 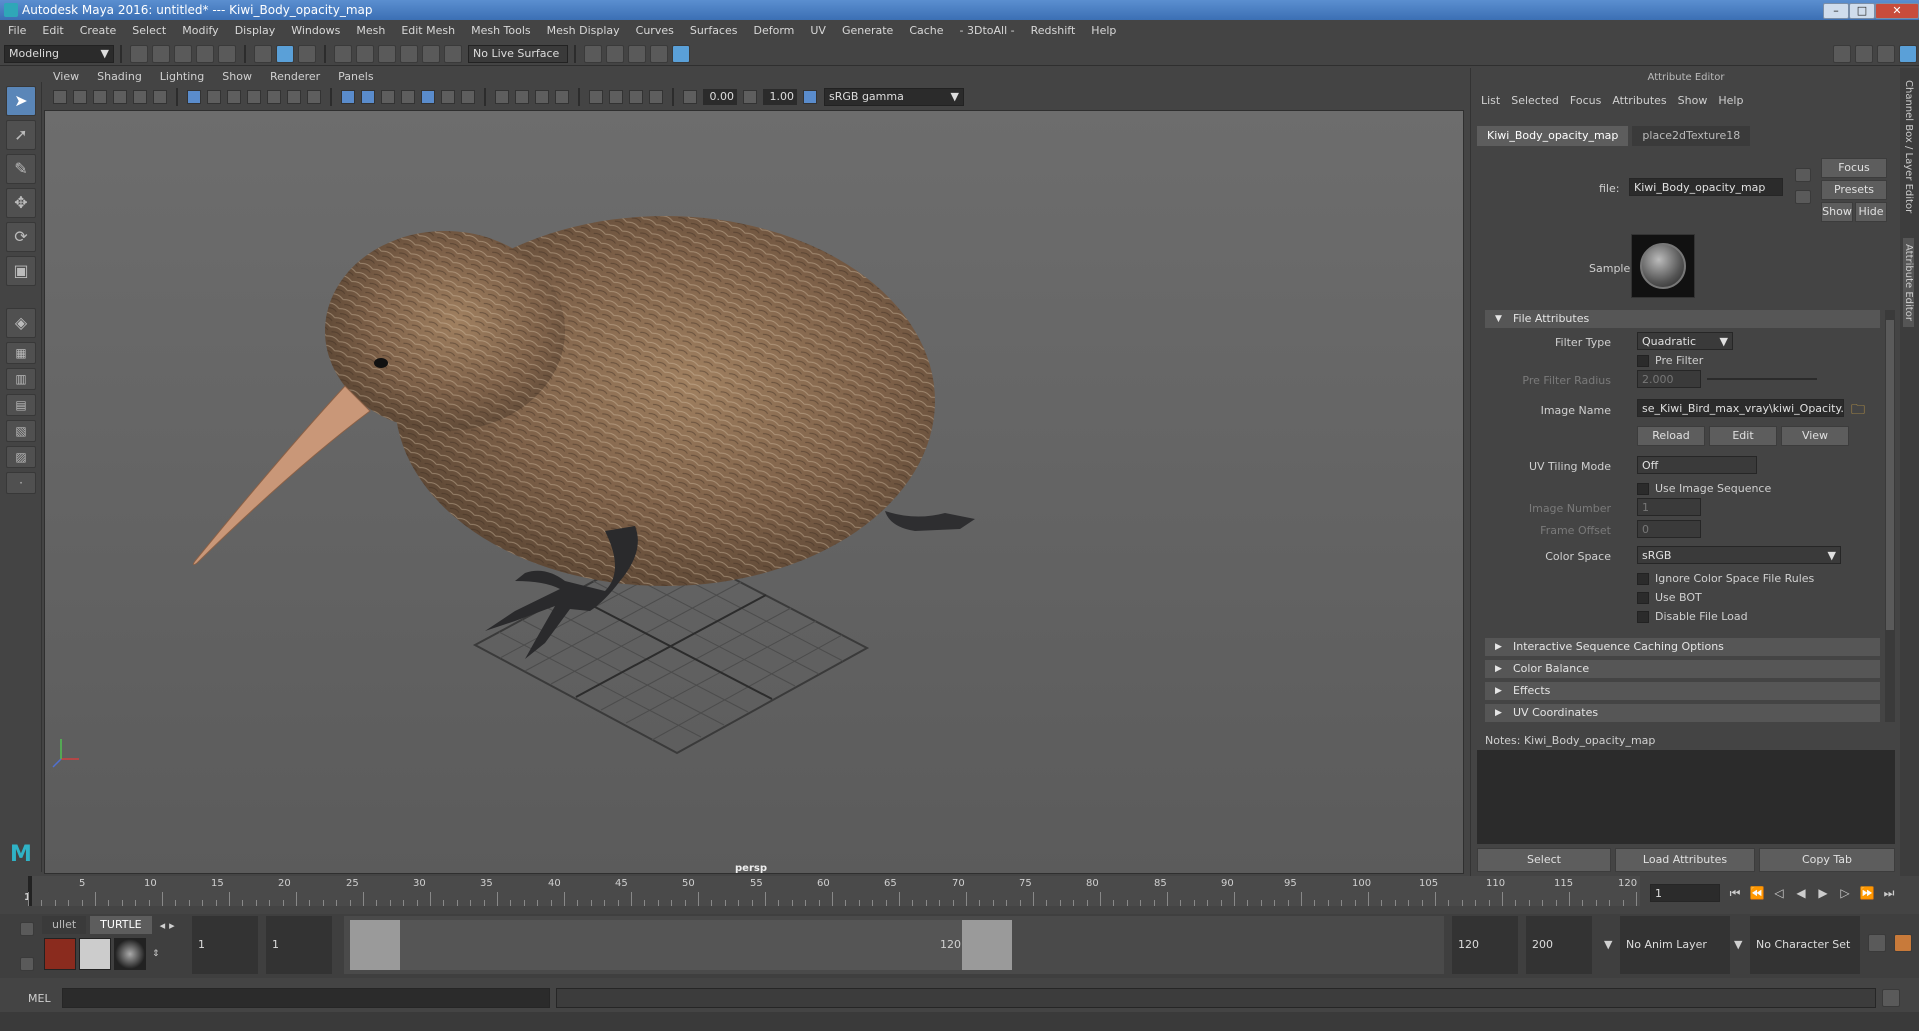 What do you see at coordinates (987, 945) in the screenshot?
I see `range-end-handle` at bounding box center [987, 945].